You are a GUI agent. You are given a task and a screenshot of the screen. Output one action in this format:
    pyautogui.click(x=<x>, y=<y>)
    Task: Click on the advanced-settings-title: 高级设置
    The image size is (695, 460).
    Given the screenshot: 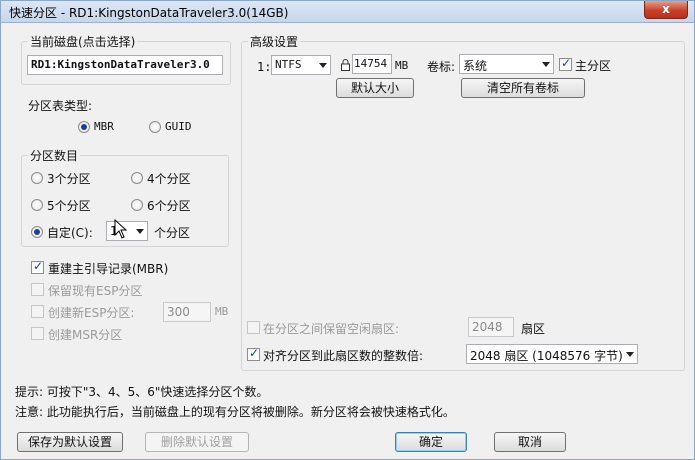 What is the action you would take?
    pyautogui.click(x=274, y=41)
    